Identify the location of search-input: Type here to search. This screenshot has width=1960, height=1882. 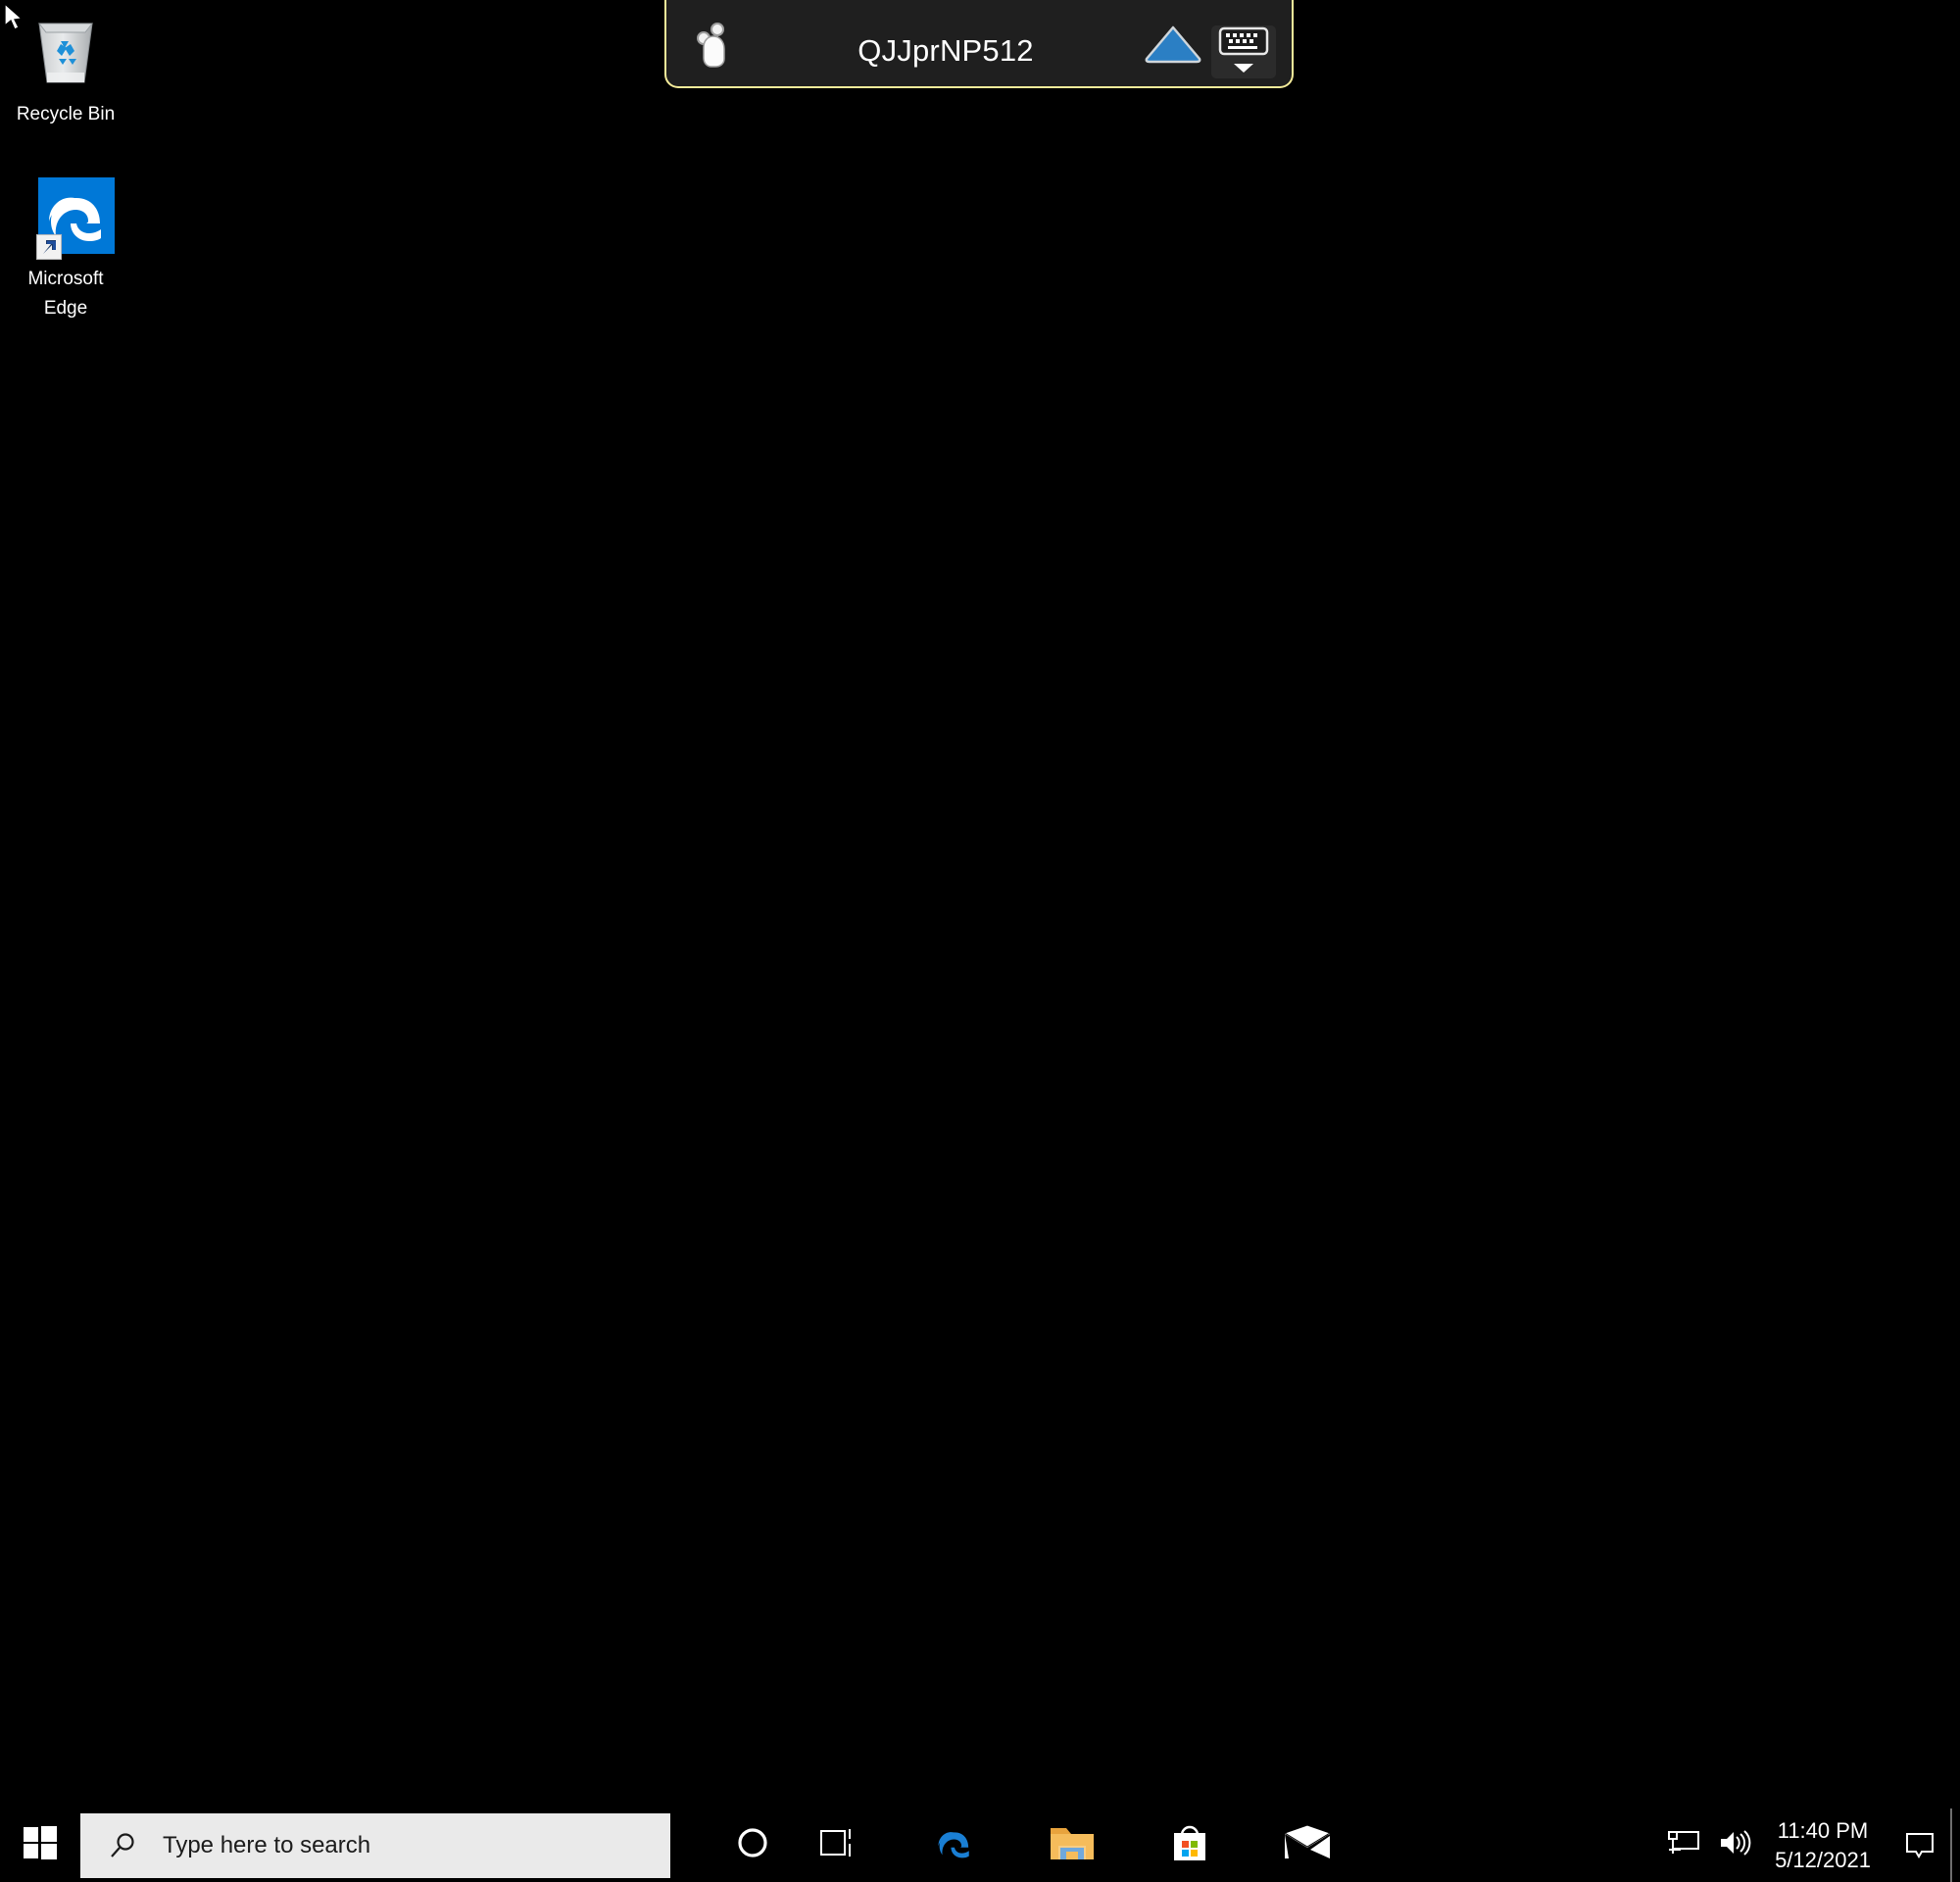
(375, 1845).